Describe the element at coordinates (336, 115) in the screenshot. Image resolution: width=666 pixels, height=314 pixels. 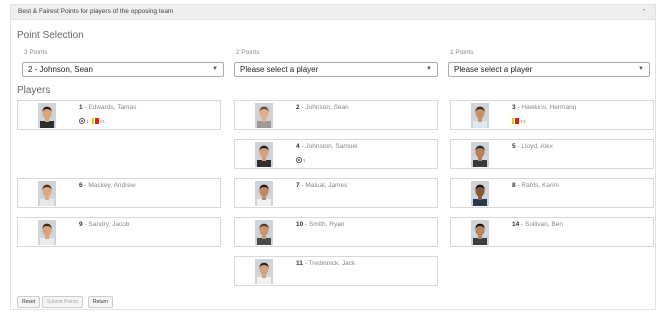
I see `player-card: 2 - Johnson, Sean` at that location.